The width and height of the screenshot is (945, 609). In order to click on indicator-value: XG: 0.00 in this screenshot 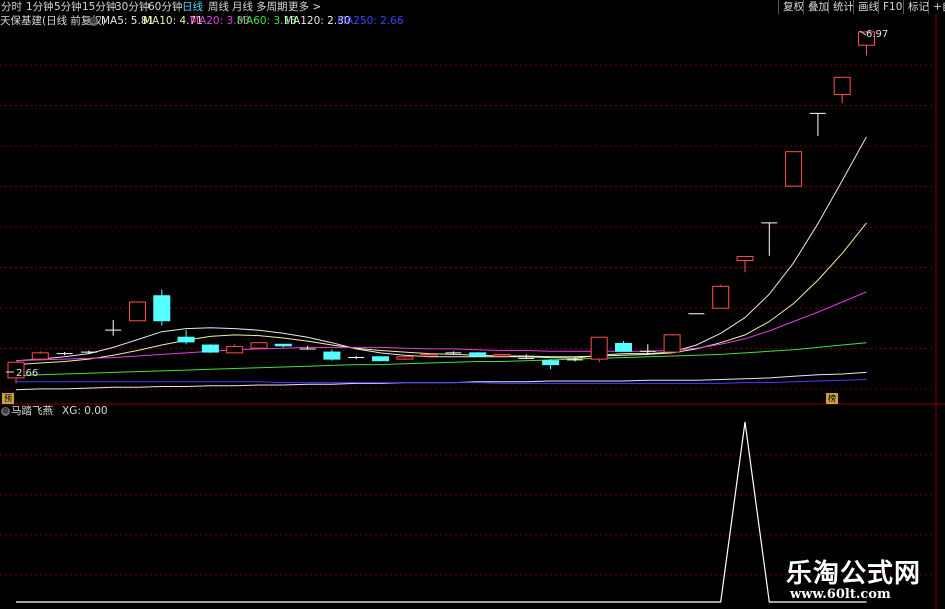, I will do `click(85, 411)`.